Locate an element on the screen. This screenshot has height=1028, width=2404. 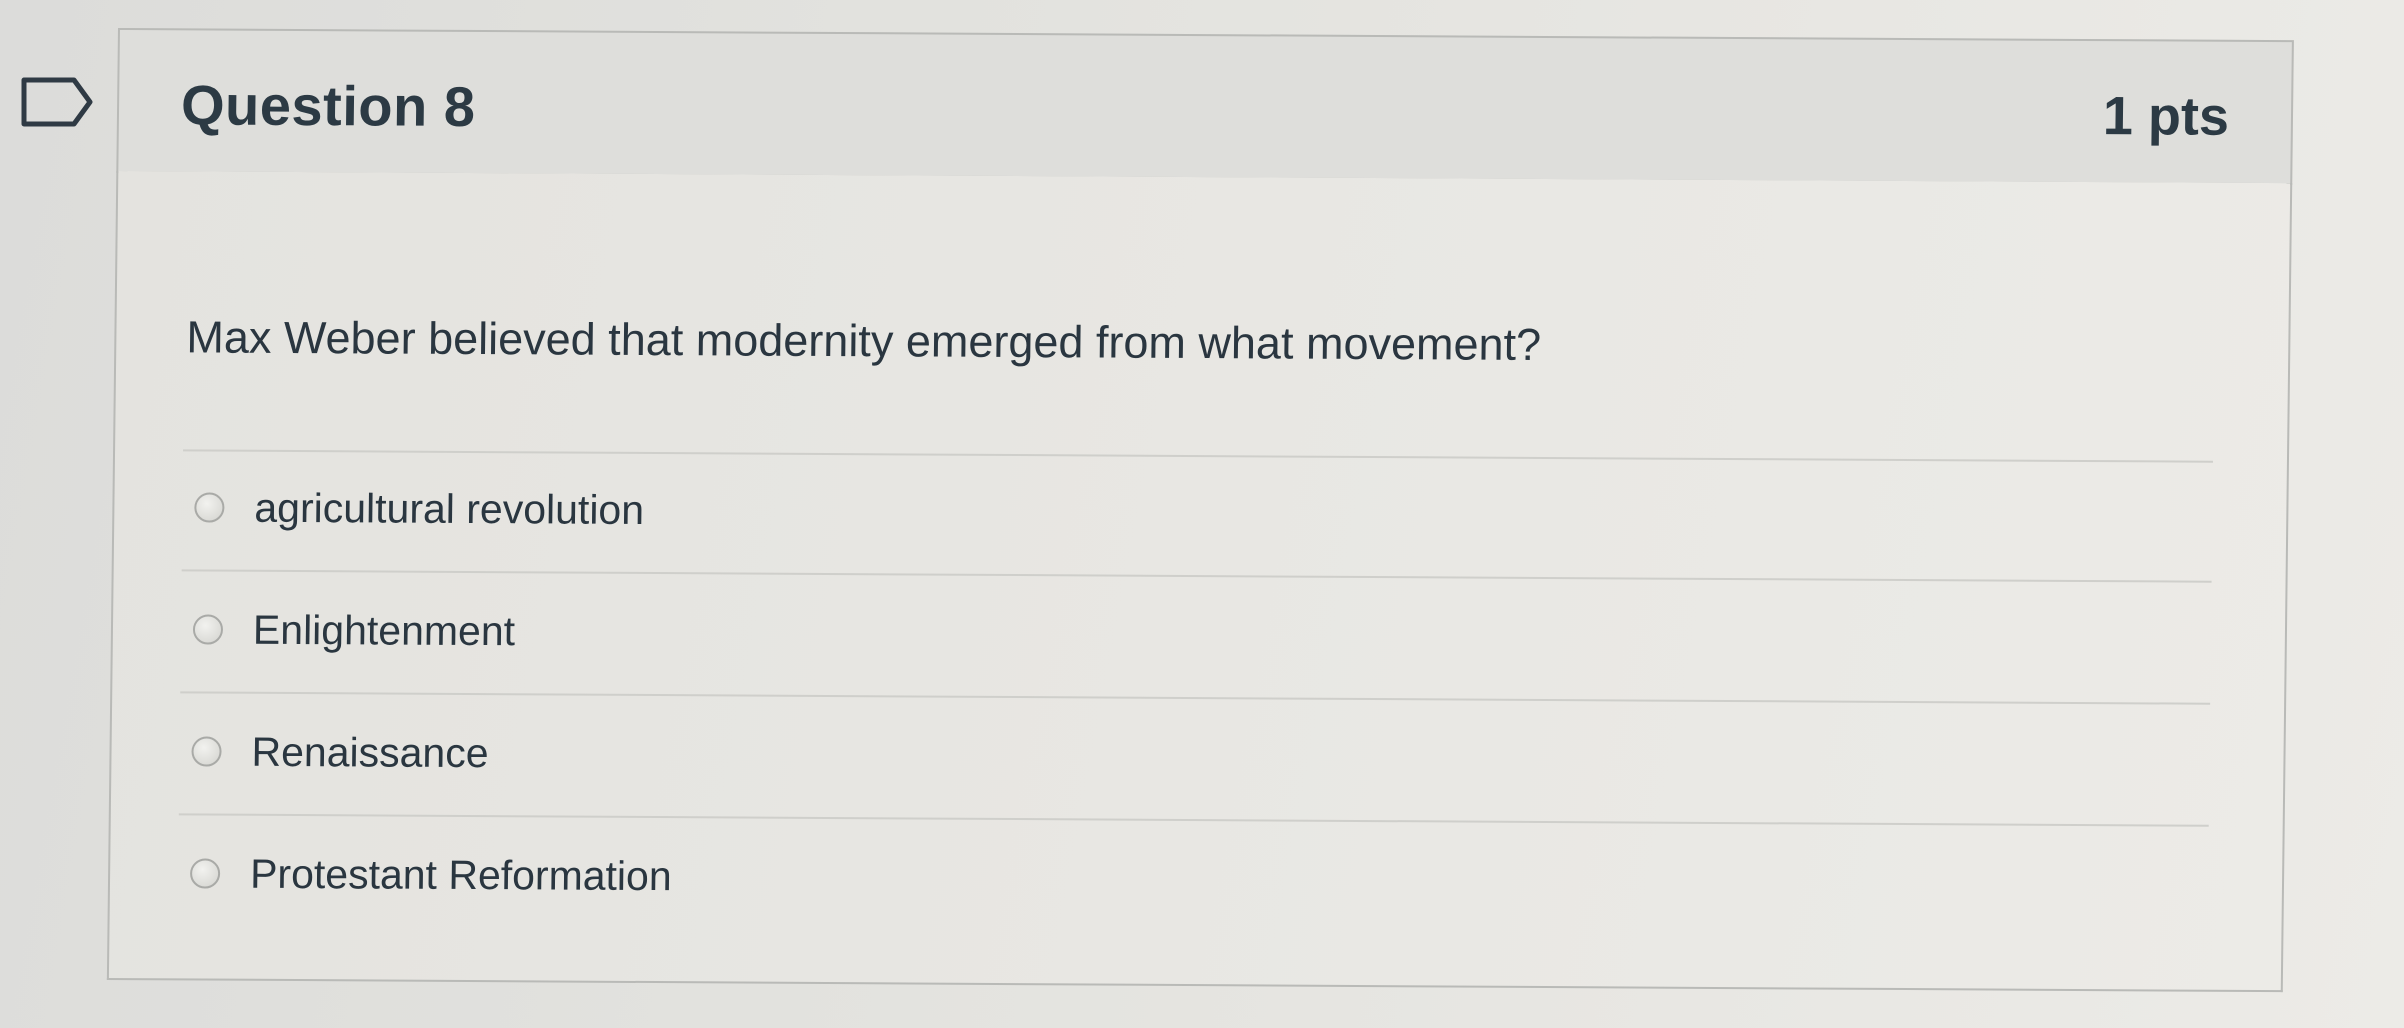
question-header: Question 8 1 pts is located at coordinates (1205, 107).